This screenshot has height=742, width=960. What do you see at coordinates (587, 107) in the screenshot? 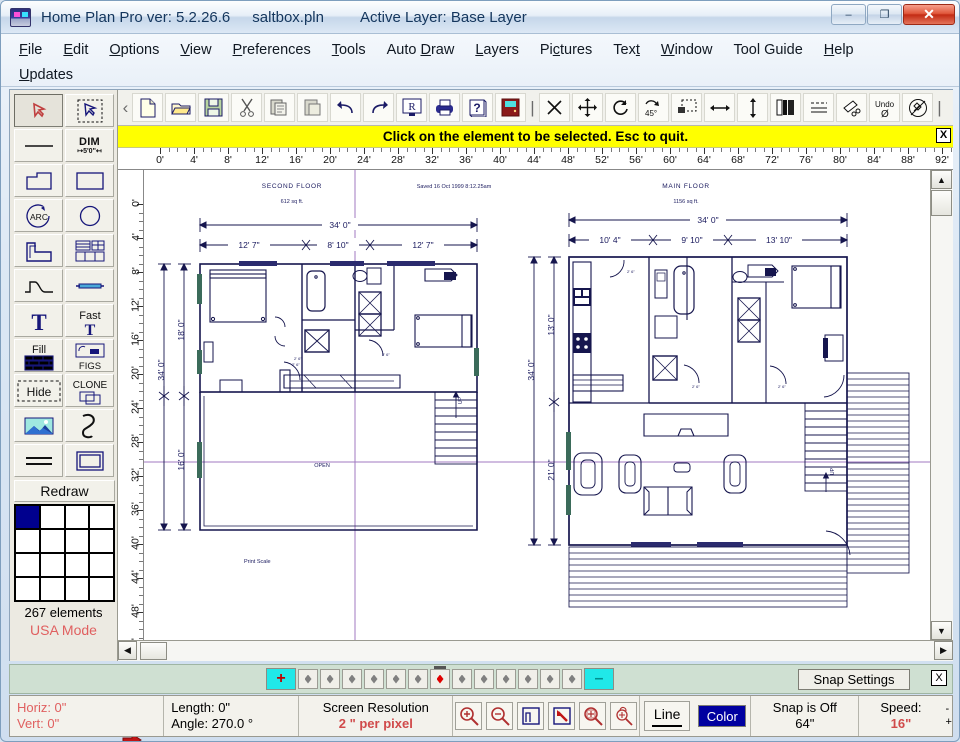
I see `move-element-button` at bounding box center [587, 107].